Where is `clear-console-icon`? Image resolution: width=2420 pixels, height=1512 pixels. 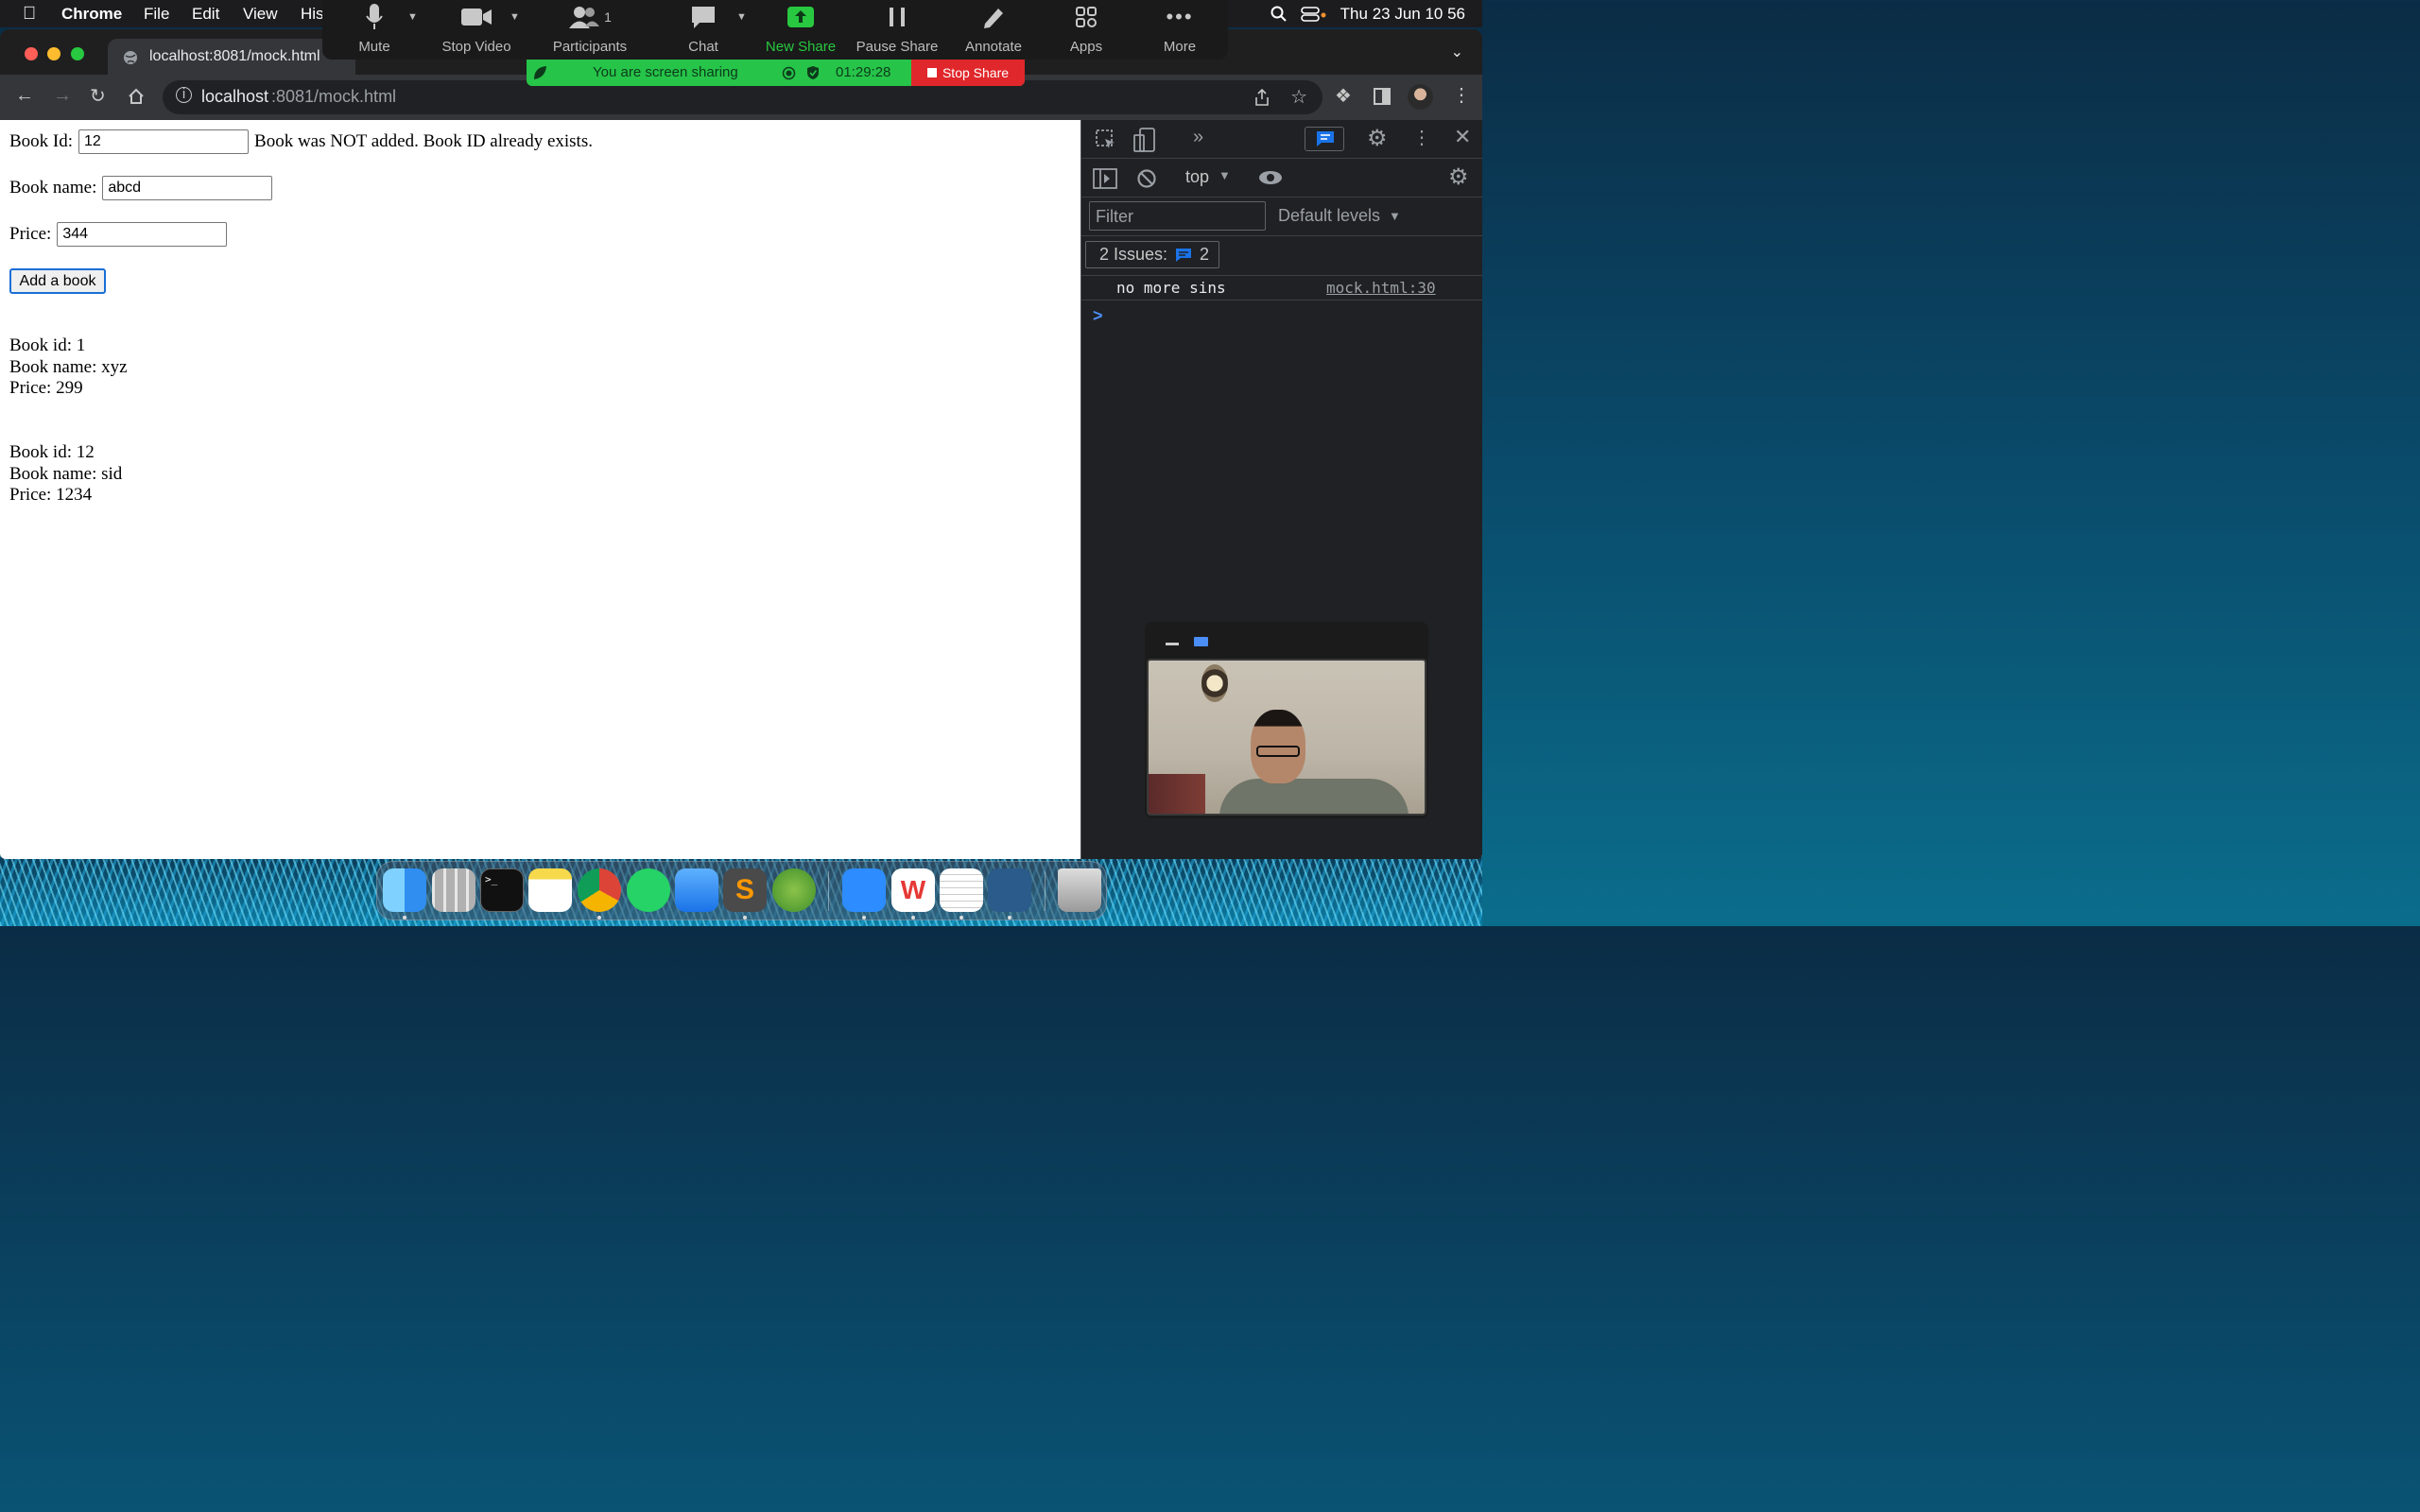 clear-console-icon is located at coordinates (1146, 178).